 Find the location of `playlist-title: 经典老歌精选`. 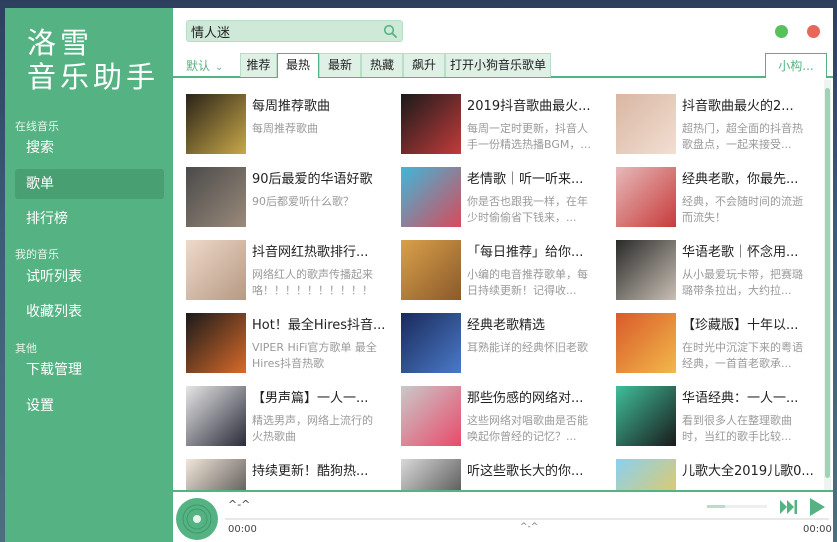

playlist-title: 经典老歌精选 is located at coordinates (534, 323).